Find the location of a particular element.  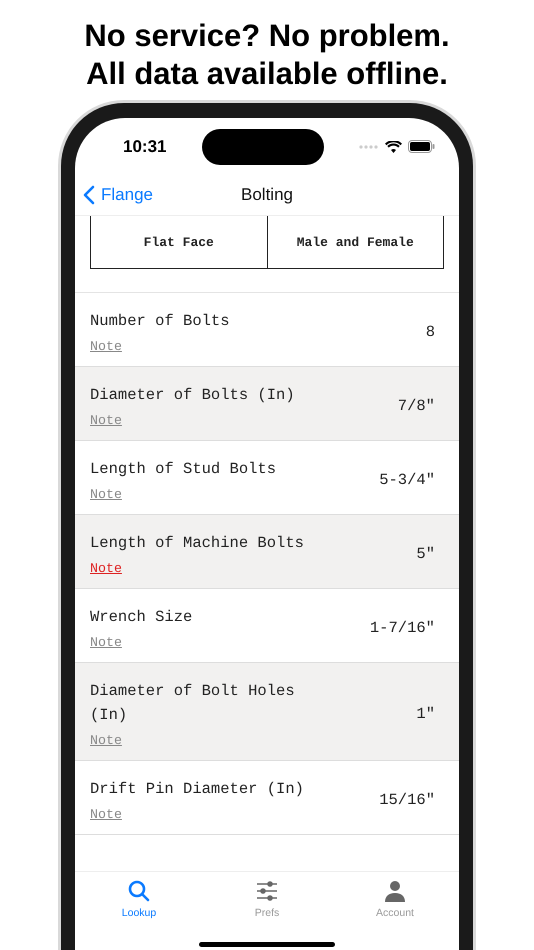

spec-label: Drift Pin Diameter (In) is located at coordinates (197, 789).